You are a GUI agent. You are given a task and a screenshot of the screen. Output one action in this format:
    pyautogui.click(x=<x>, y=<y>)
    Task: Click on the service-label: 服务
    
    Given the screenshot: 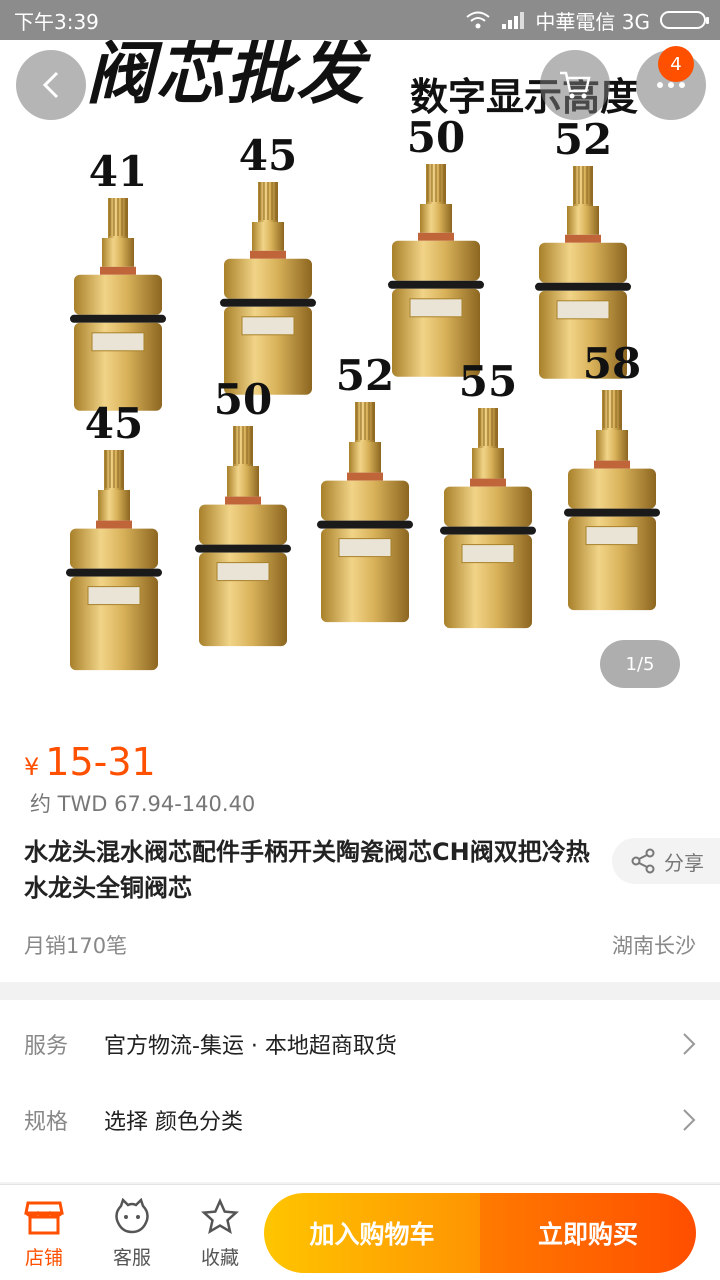 What is the action you would take?
    pyautogui.click(x=46, y=1046)
    